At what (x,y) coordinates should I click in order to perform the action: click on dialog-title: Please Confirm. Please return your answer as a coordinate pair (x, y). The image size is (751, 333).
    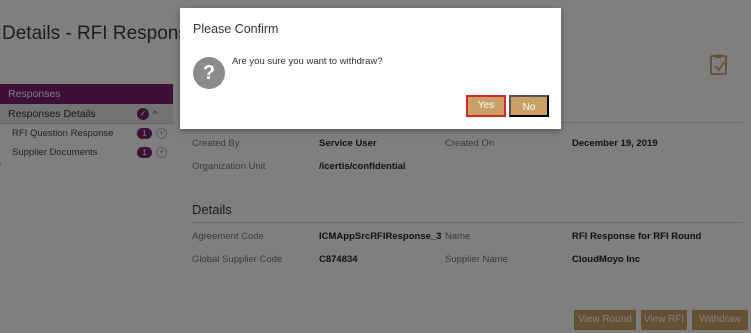
    Looking at the image, I should click on (236, 29).